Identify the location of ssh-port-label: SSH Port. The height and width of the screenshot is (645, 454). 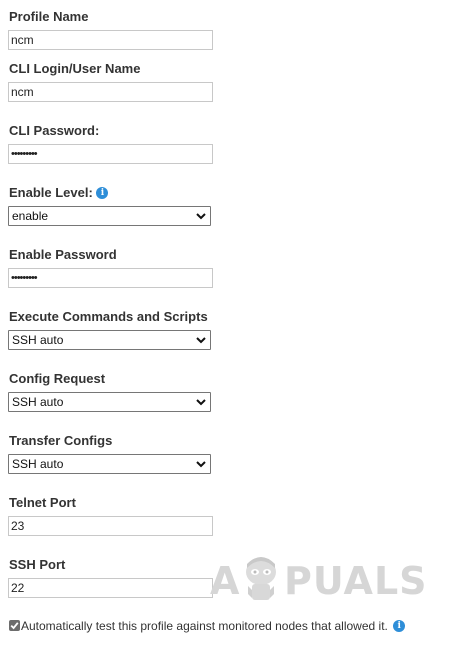
(37, 564).